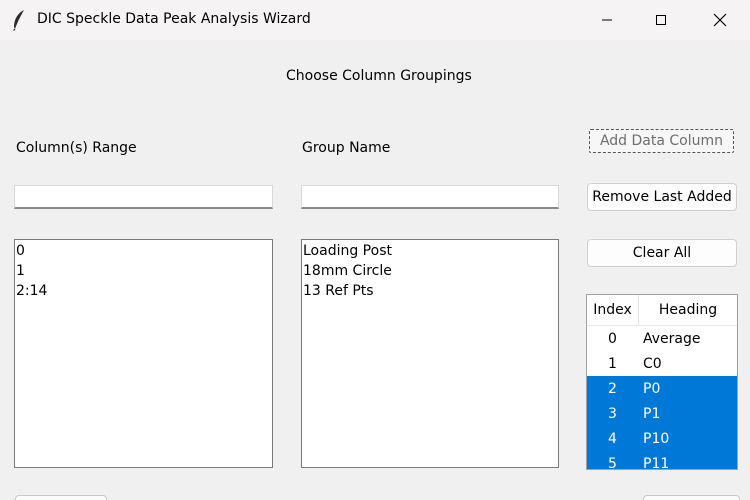 The image size is (750, 500). I want to click on row-heading: C0, so click(652, 363).